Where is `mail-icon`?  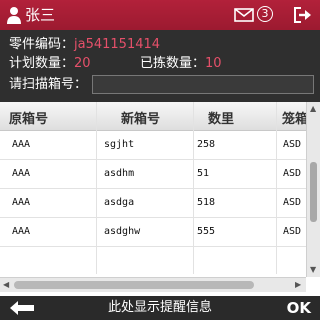 mail-icon is located at coordinates (244, 15).